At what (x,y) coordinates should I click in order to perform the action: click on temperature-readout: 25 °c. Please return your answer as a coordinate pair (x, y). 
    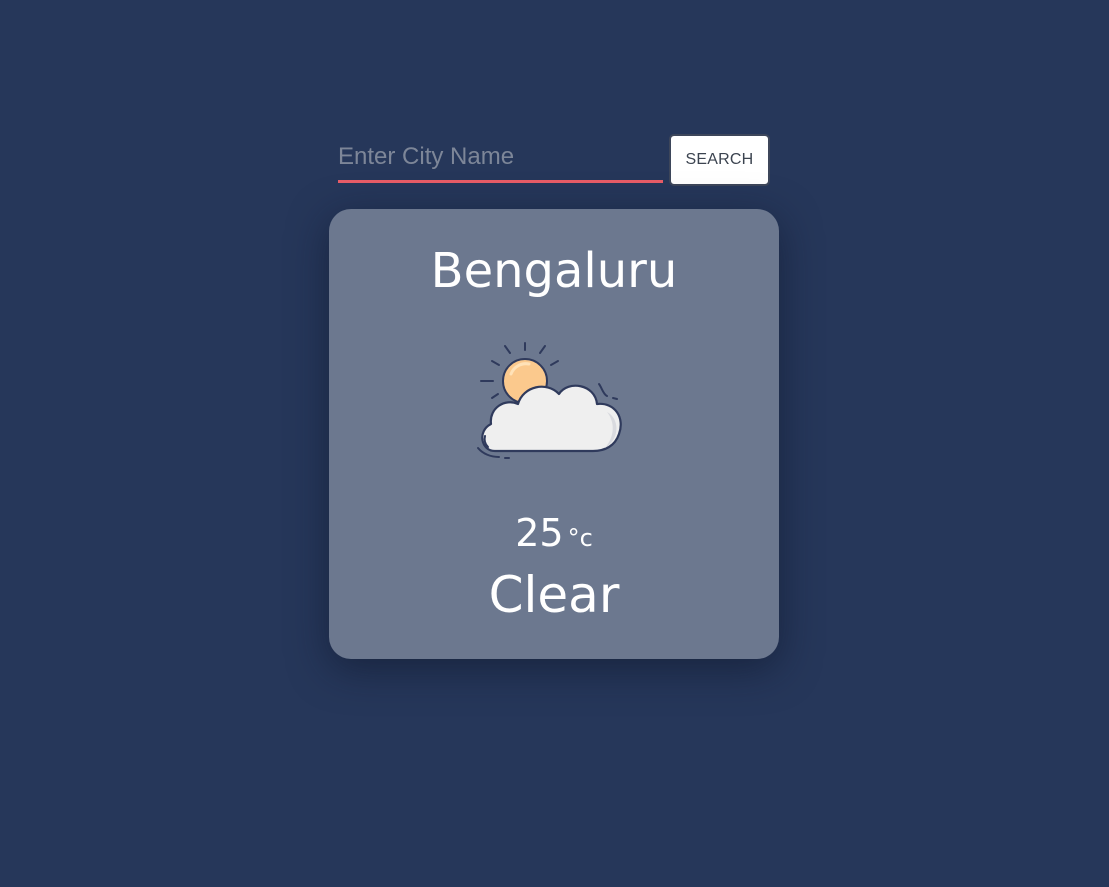
    Looking at the image, I should click on (554, 533).